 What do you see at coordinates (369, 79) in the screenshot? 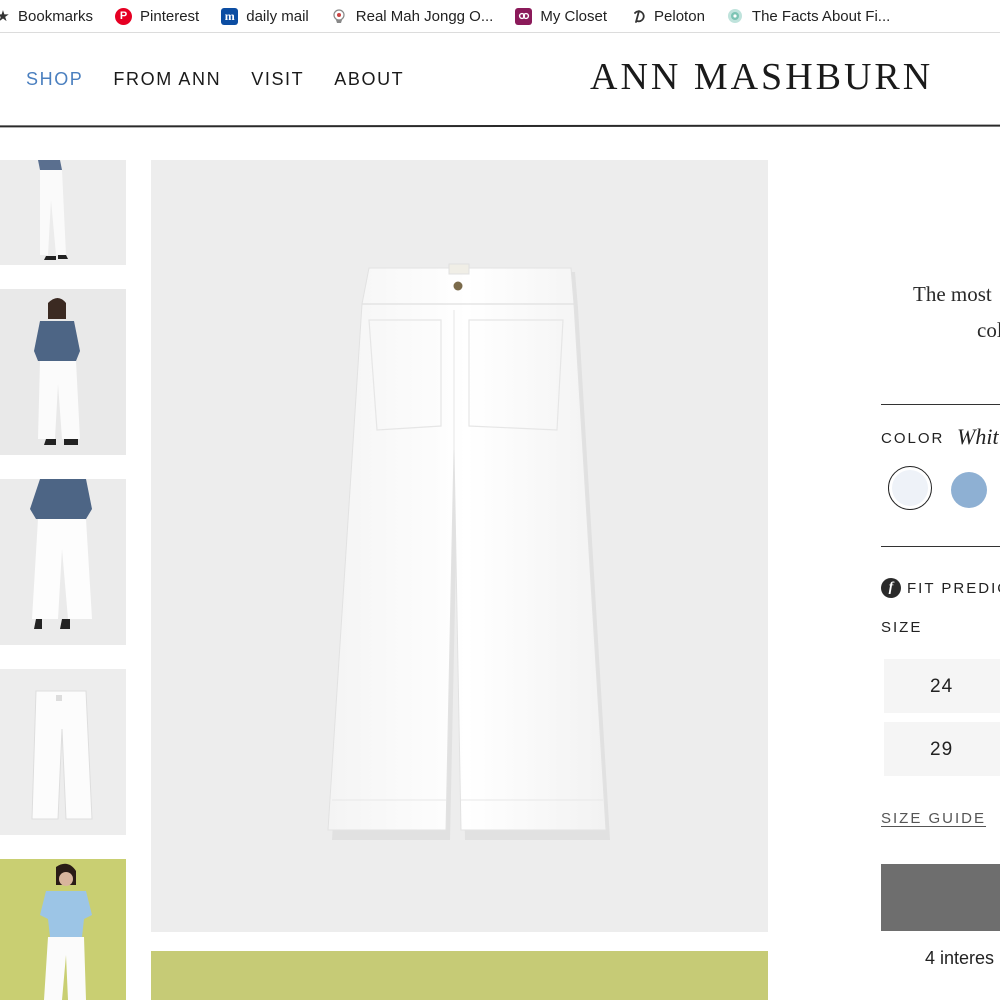
I see `nav-about: ABOUT` at bounding box center [369, 79].